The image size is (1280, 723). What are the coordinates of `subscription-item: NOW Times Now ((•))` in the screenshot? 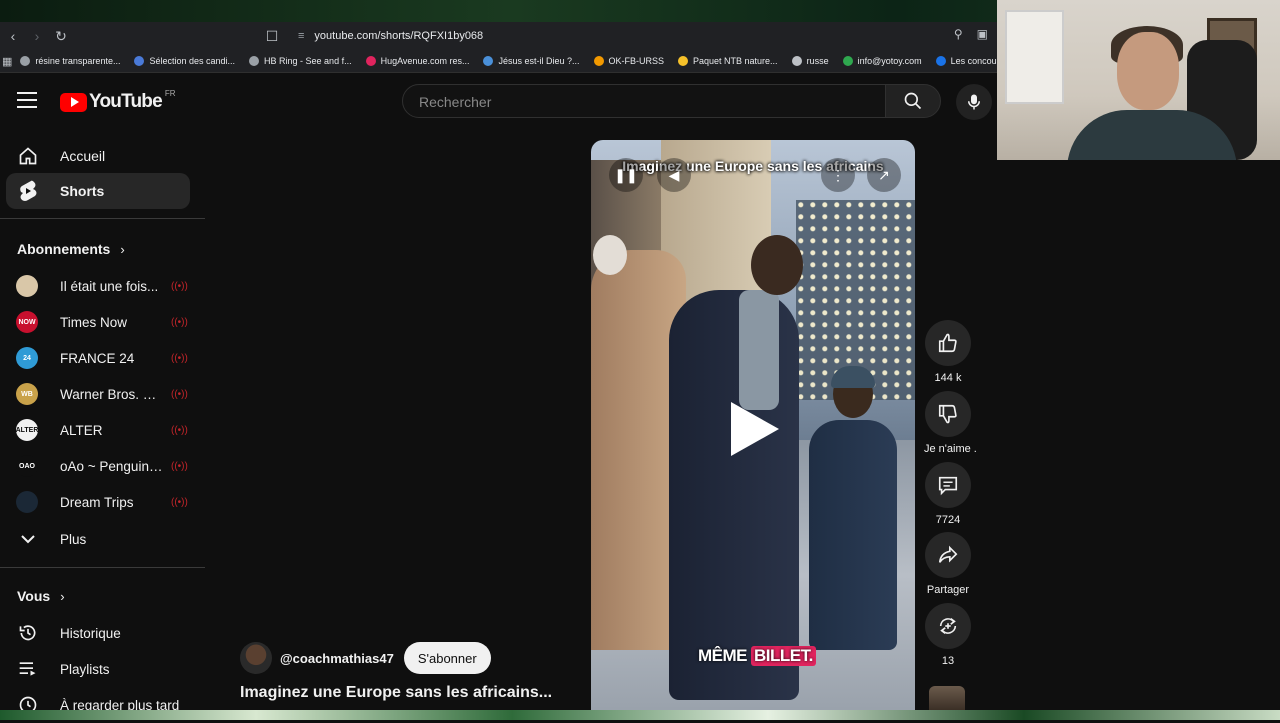 It's located at (98, 322).